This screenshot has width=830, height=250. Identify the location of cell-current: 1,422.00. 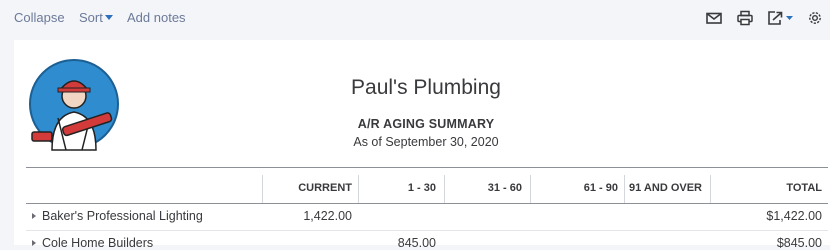
(309, 216).